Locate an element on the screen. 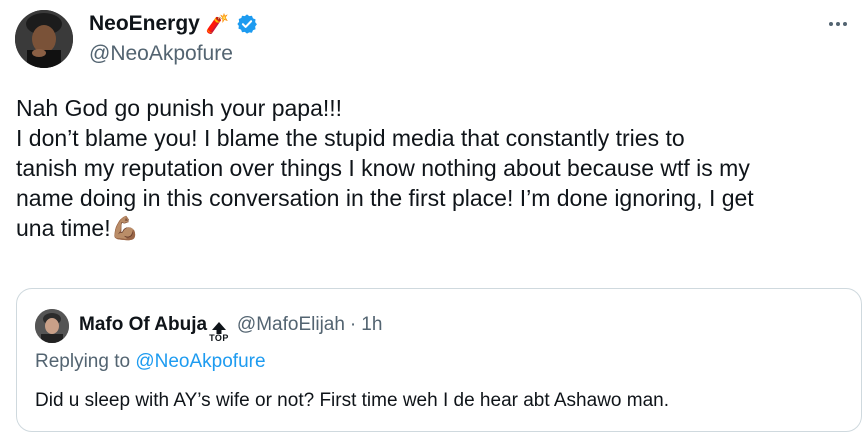 The image size is (865, 436). quoted-header: Mafo Of Abuja TOP @MafoElijah · 1h is located at coordinates (230, 328).